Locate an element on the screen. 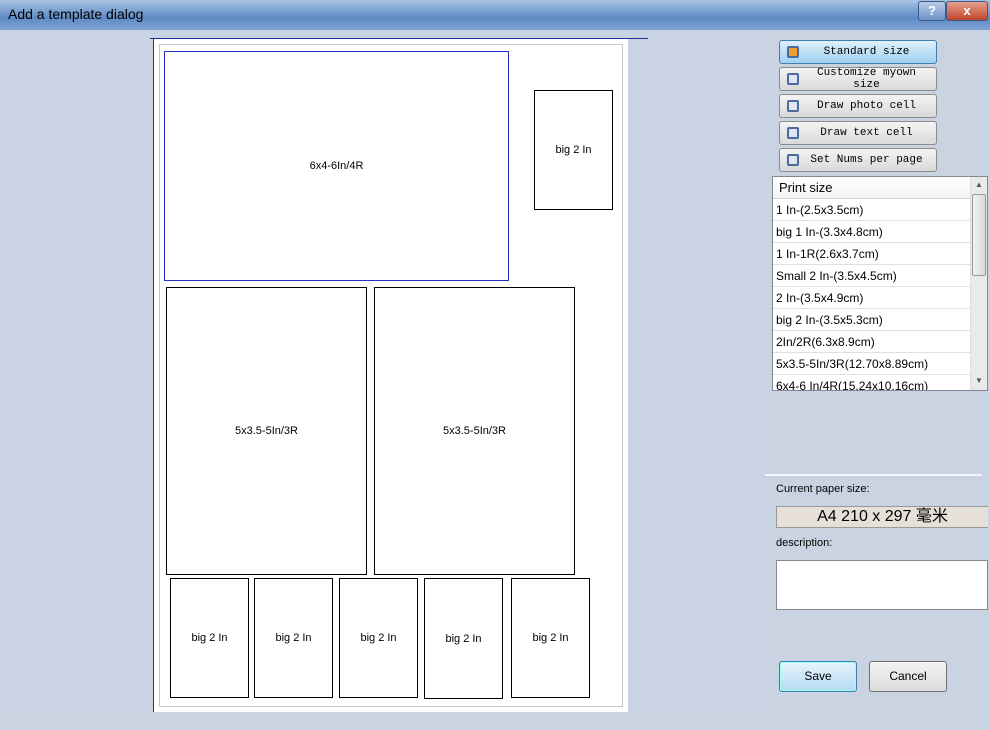 The height and width of the screenshot is (730, 990). help-button: ? is located at coordinates (932, 11).